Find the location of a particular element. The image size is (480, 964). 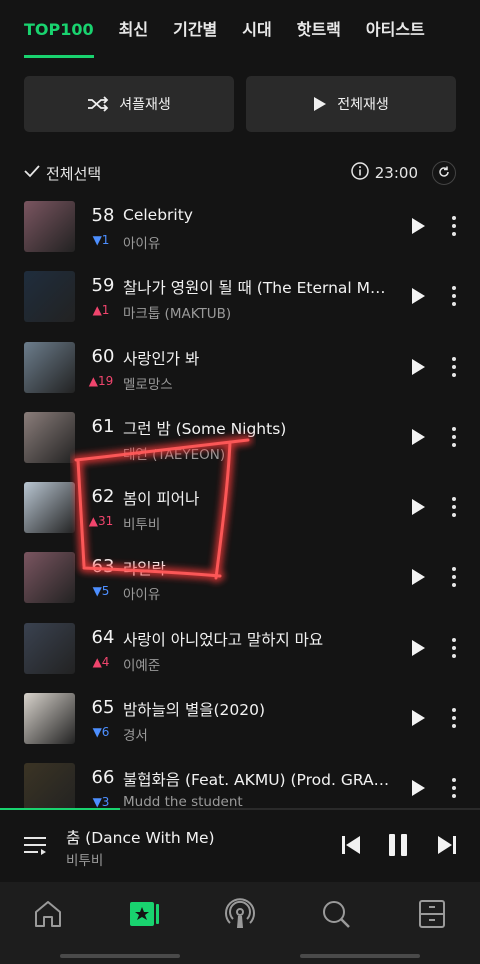

song-artist: 이예준 is located at coordinates (253, 664).